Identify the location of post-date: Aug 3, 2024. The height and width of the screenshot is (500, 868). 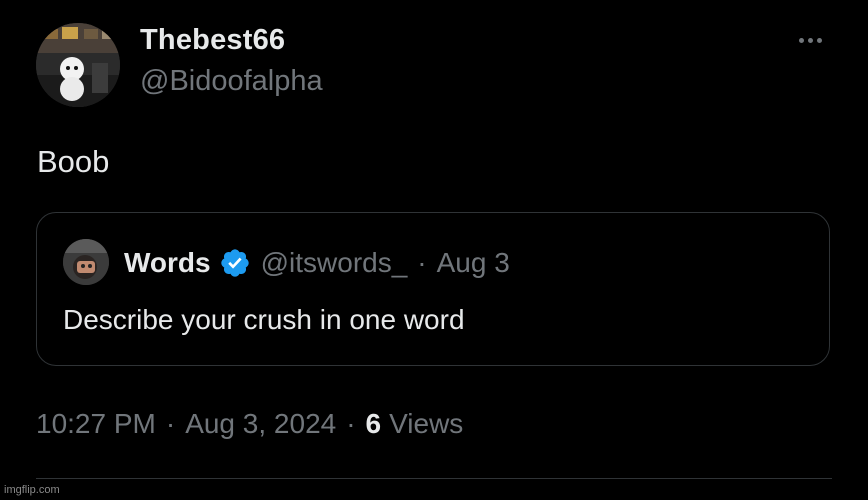
(260, 424).